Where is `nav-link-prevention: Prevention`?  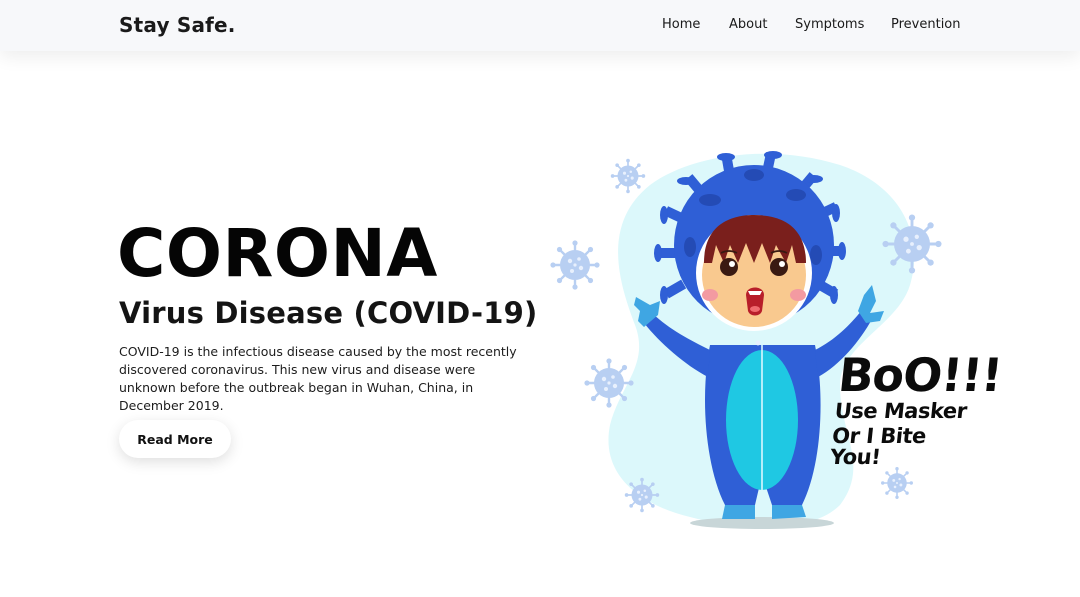 nav-link-prevention: Prevention is located at coordinates (926, 24).